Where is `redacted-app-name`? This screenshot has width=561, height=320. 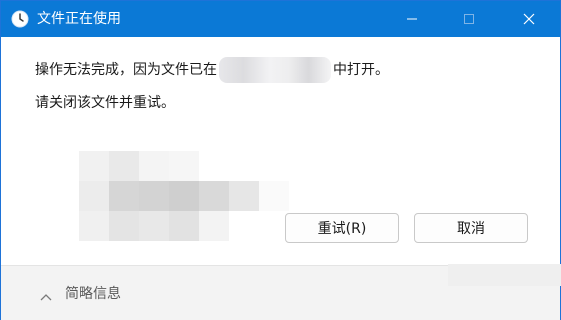 redacted-app-name is located at coordinates (275, 70).